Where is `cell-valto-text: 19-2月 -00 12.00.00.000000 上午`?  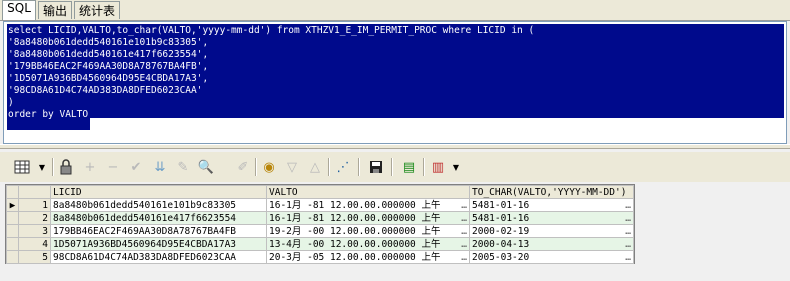 cell-valto-text: 19-2月 -00 12.00.00.000000 上午 is located at coordinates (355, 231).